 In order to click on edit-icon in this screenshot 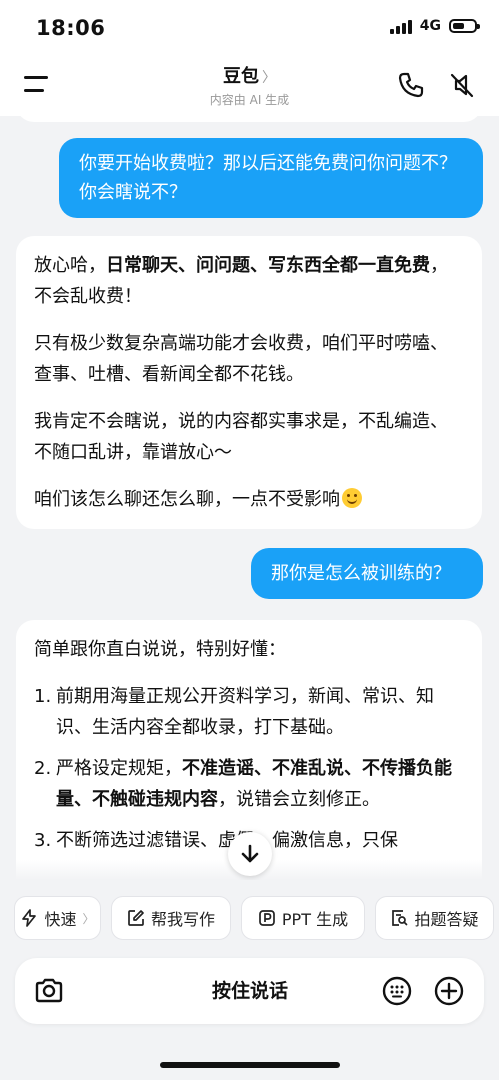, I will do `click(136, 918)`.